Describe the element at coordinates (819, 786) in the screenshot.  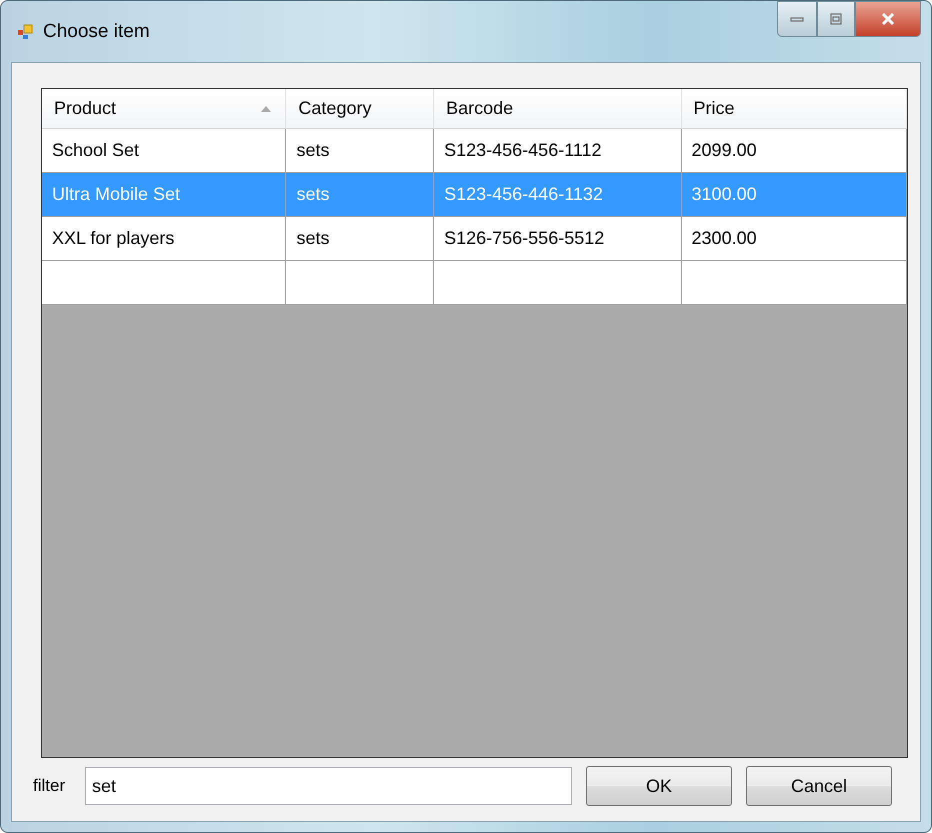
I see `cancel-button: Cancel` at that location.